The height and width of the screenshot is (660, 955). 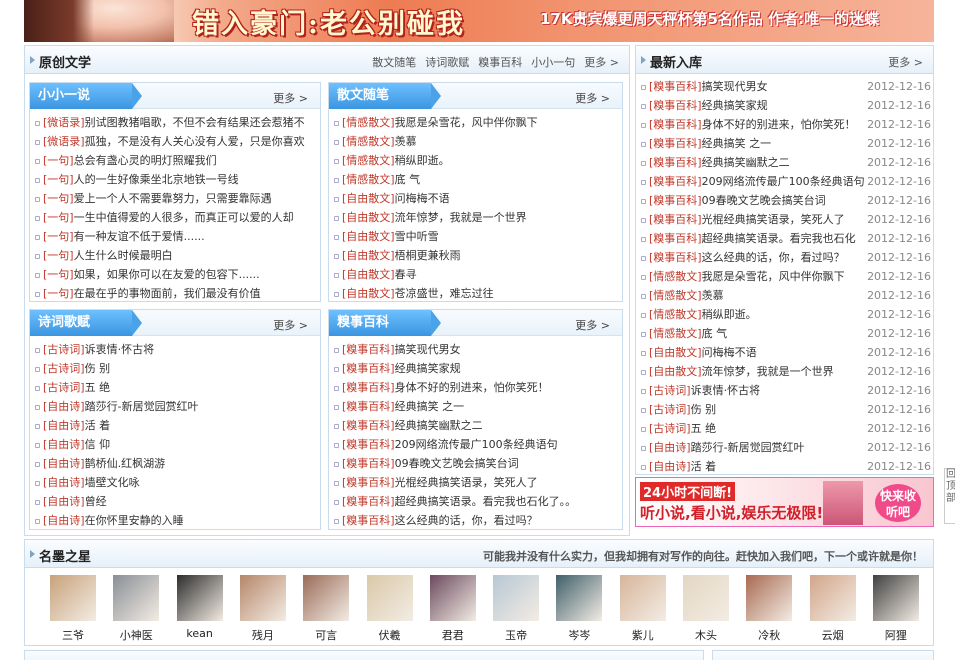 What do you see at coordinates (787, 86) in the screenshot?
I see `list-item: [糗事百科]搞笑现代男女 2012-12-16` at bounding box center [787, 86].